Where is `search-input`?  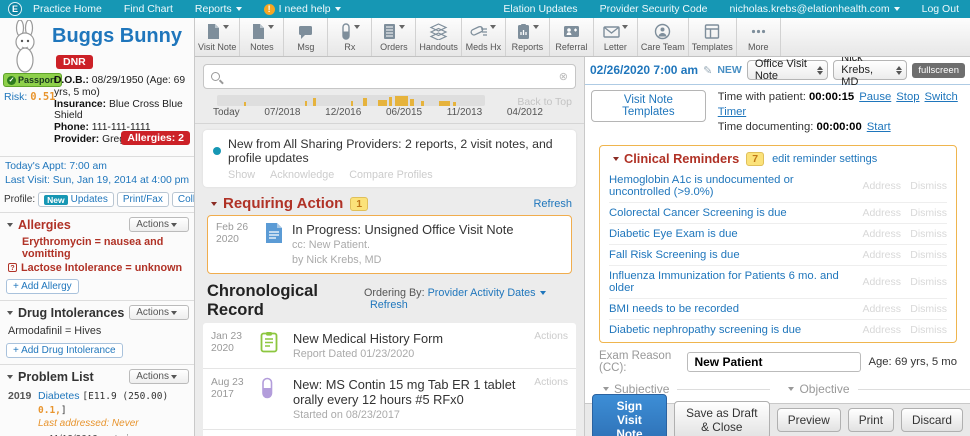
search-input is located at coordinates (392, 76).